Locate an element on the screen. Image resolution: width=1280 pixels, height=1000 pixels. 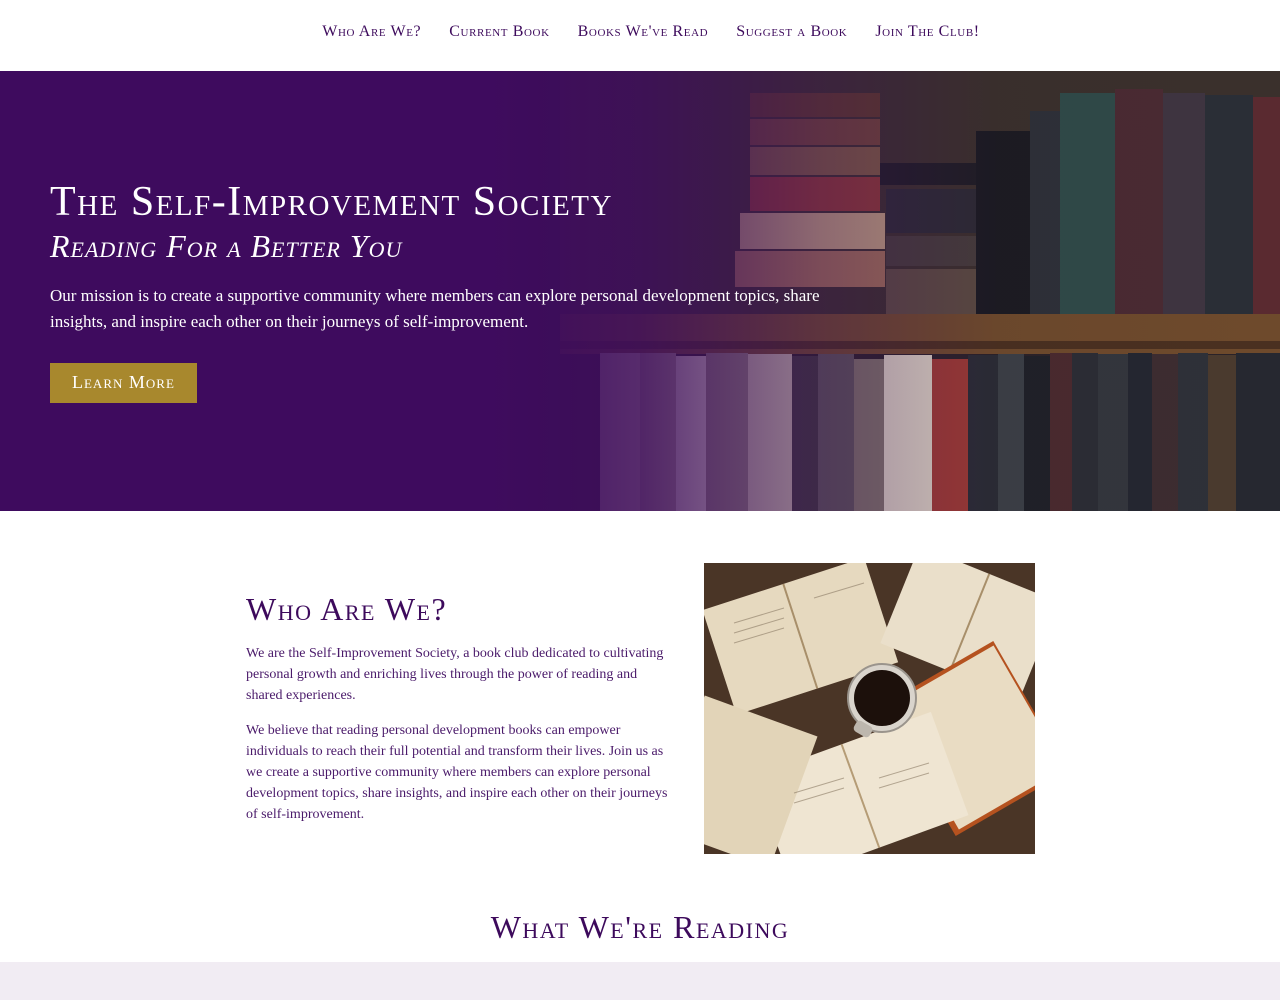
hero-subtitle: Reading For a Better You is located at coordinates (226, 246).